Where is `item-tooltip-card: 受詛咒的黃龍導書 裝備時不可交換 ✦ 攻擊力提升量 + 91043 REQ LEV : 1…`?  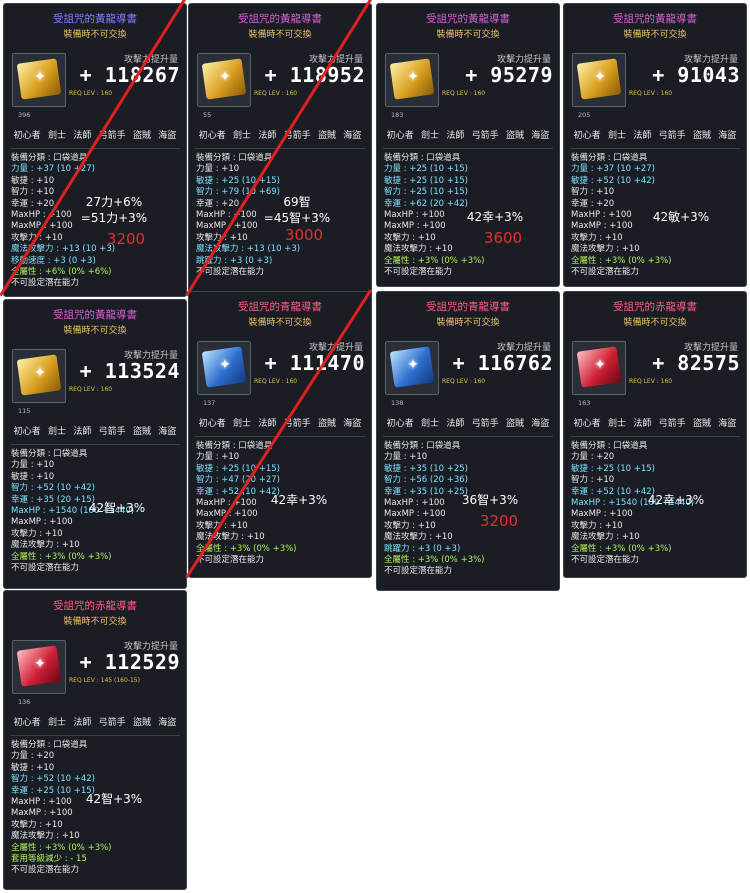 item-tooltip-card: 受詛咒的黃龍導書 裝備時不可交換 ✦ 攻擊力提升量 + 91043 REQ LEV : 1… is located at coordinates (655, 145).